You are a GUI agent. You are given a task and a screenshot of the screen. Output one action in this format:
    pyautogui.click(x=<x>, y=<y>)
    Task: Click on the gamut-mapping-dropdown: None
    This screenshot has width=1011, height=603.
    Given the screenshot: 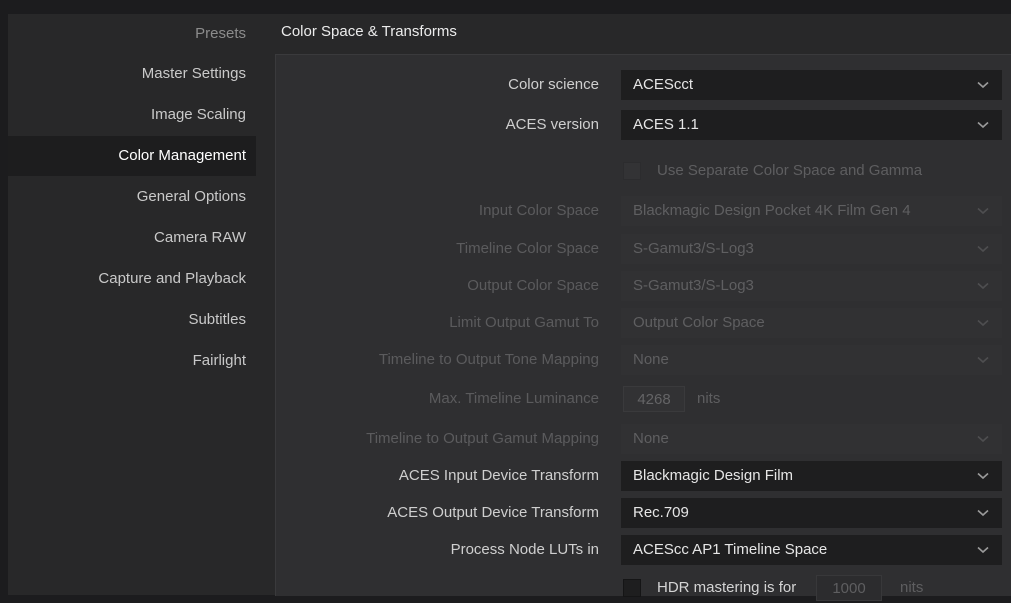 What is the action you would take?
    pyautogui.click(x=811, y=439)
    